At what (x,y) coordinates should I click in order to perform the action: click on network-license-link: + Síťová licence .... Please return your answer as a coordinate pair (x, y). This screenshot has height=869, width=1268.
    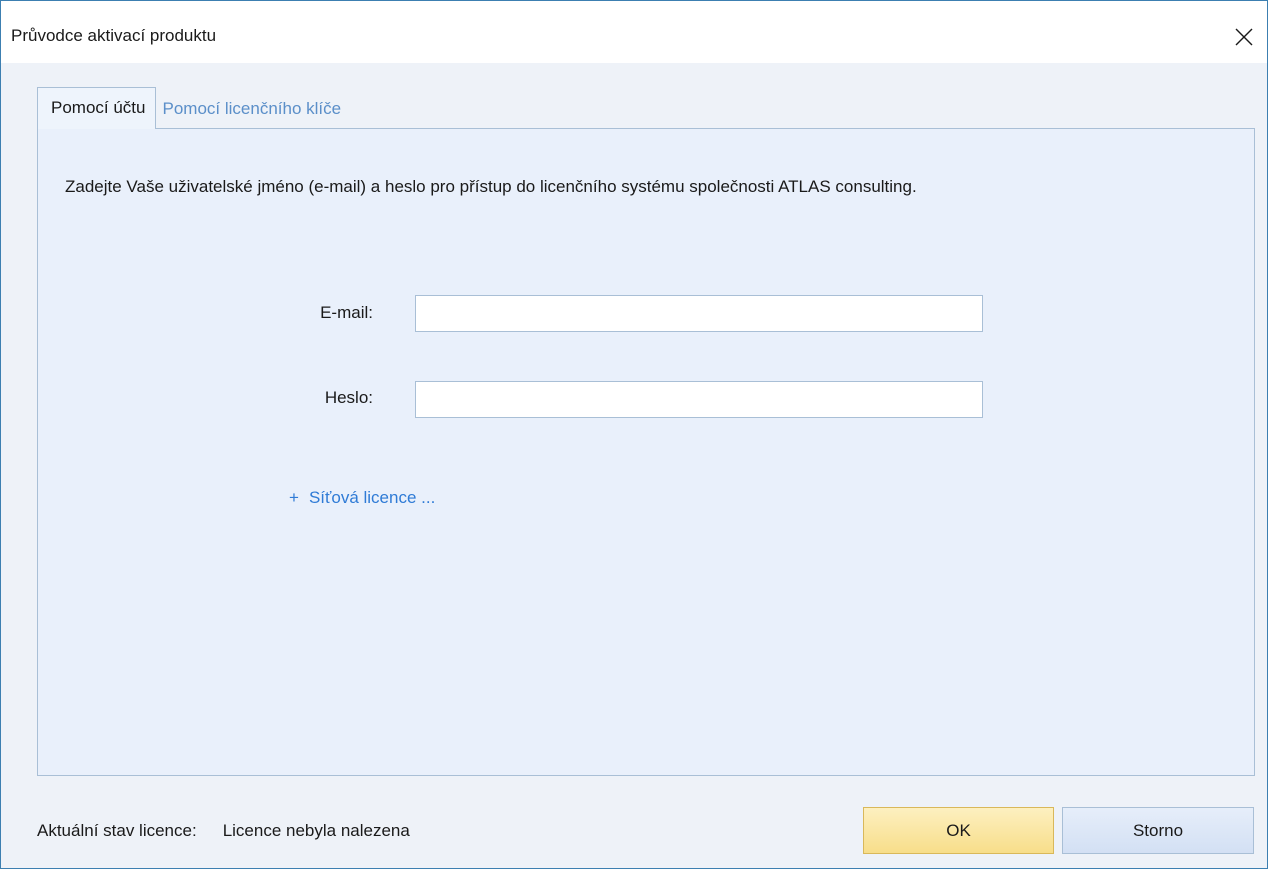
    Looking at the image, I should click on (362, 498).